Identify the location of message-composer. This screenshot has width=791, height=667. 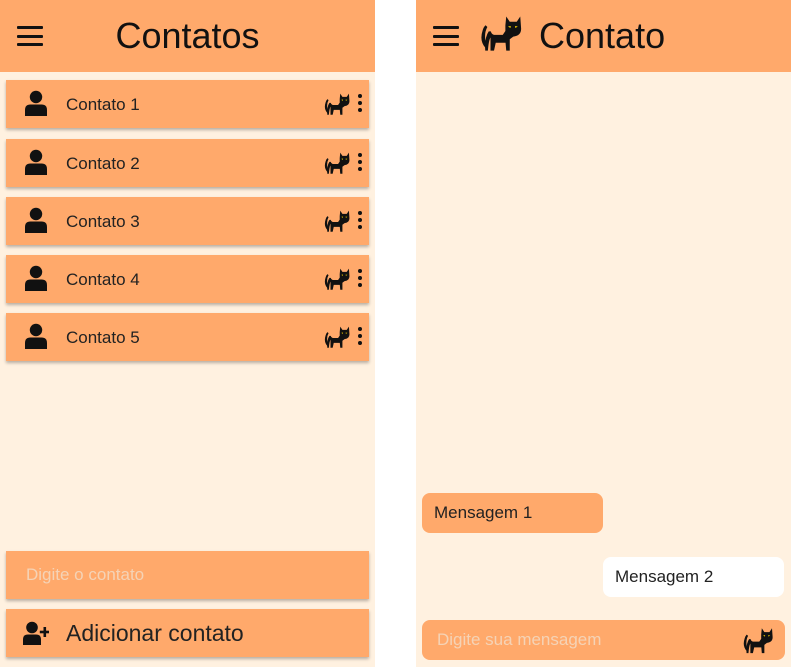
(603, 640).